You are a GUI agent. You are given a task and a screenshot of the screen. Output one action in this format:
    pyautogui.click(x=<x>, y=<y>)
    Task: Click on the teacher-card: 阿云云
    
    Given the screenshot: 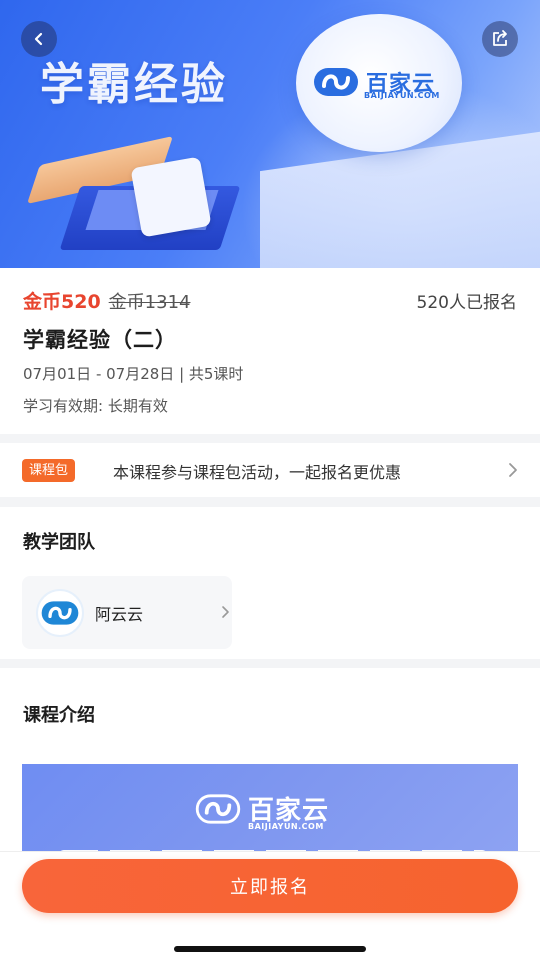 What is the action you would take?
    pyautogui.click(x=127, y=612)
    